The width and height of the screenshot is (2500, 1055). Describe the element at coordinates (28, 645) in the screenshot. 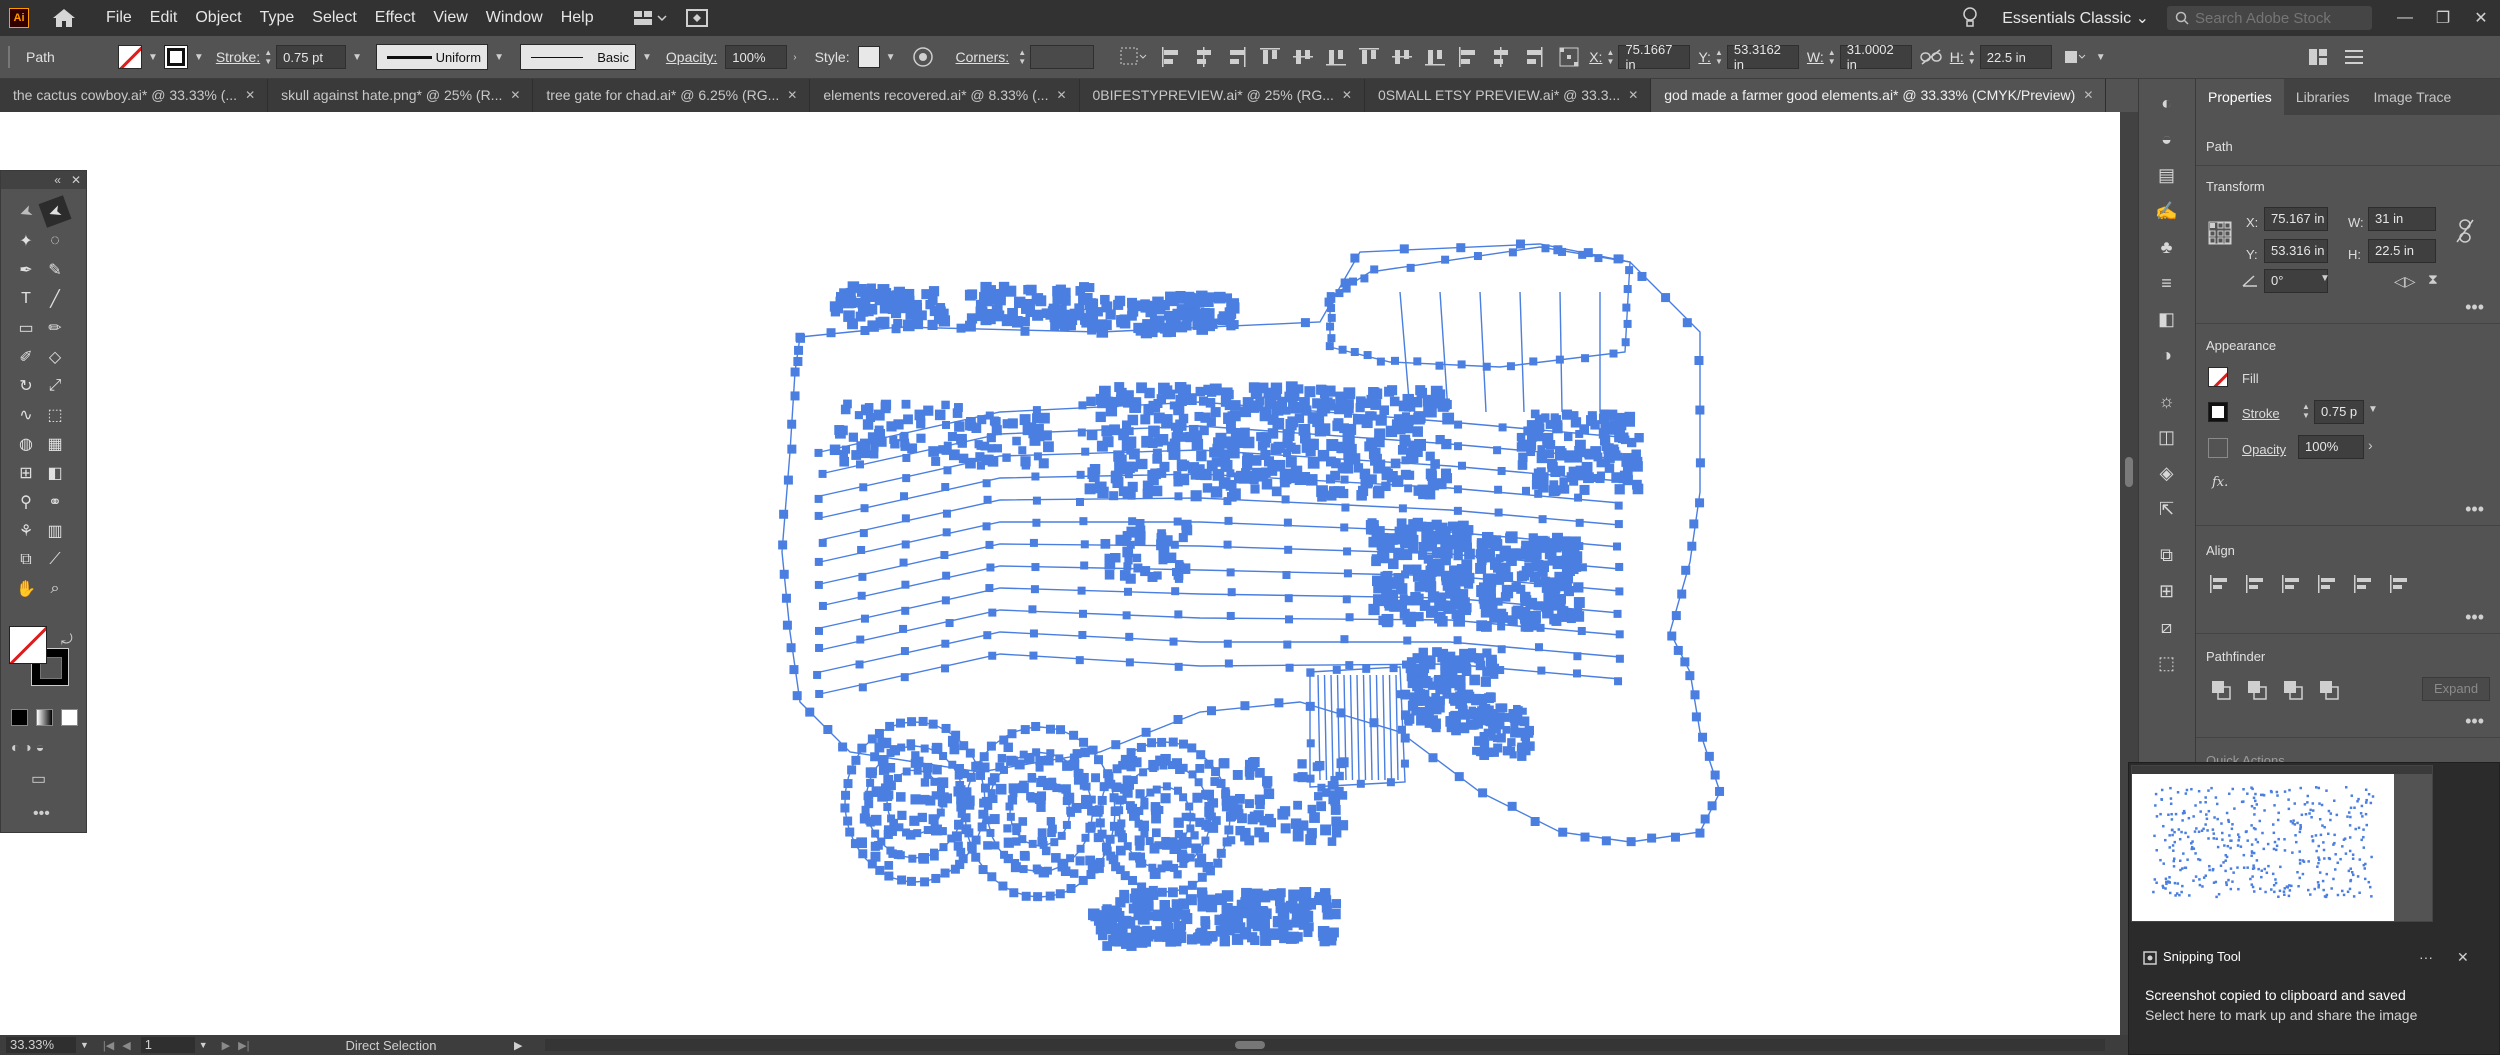

I see `fill-none-swatch` at that location.